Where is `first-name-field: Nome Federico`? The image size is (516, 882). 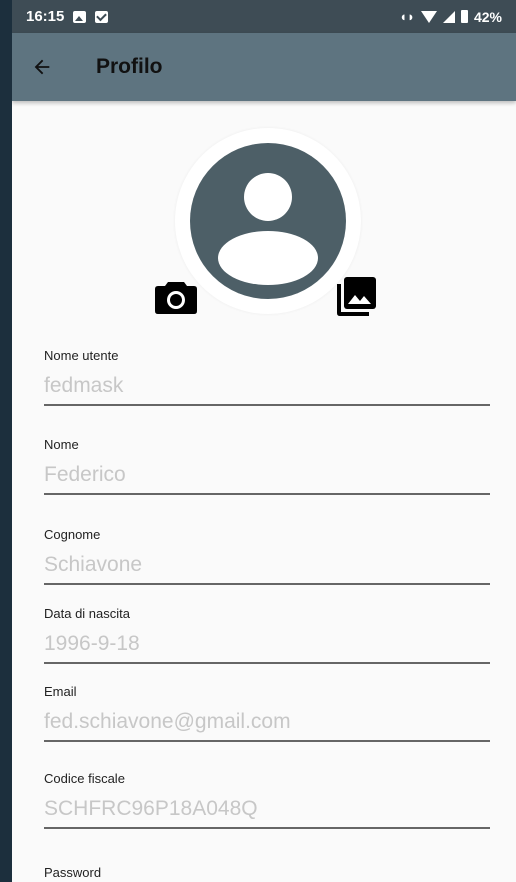 first-name-field: Nome Federico is located at coordinates (267, 466).